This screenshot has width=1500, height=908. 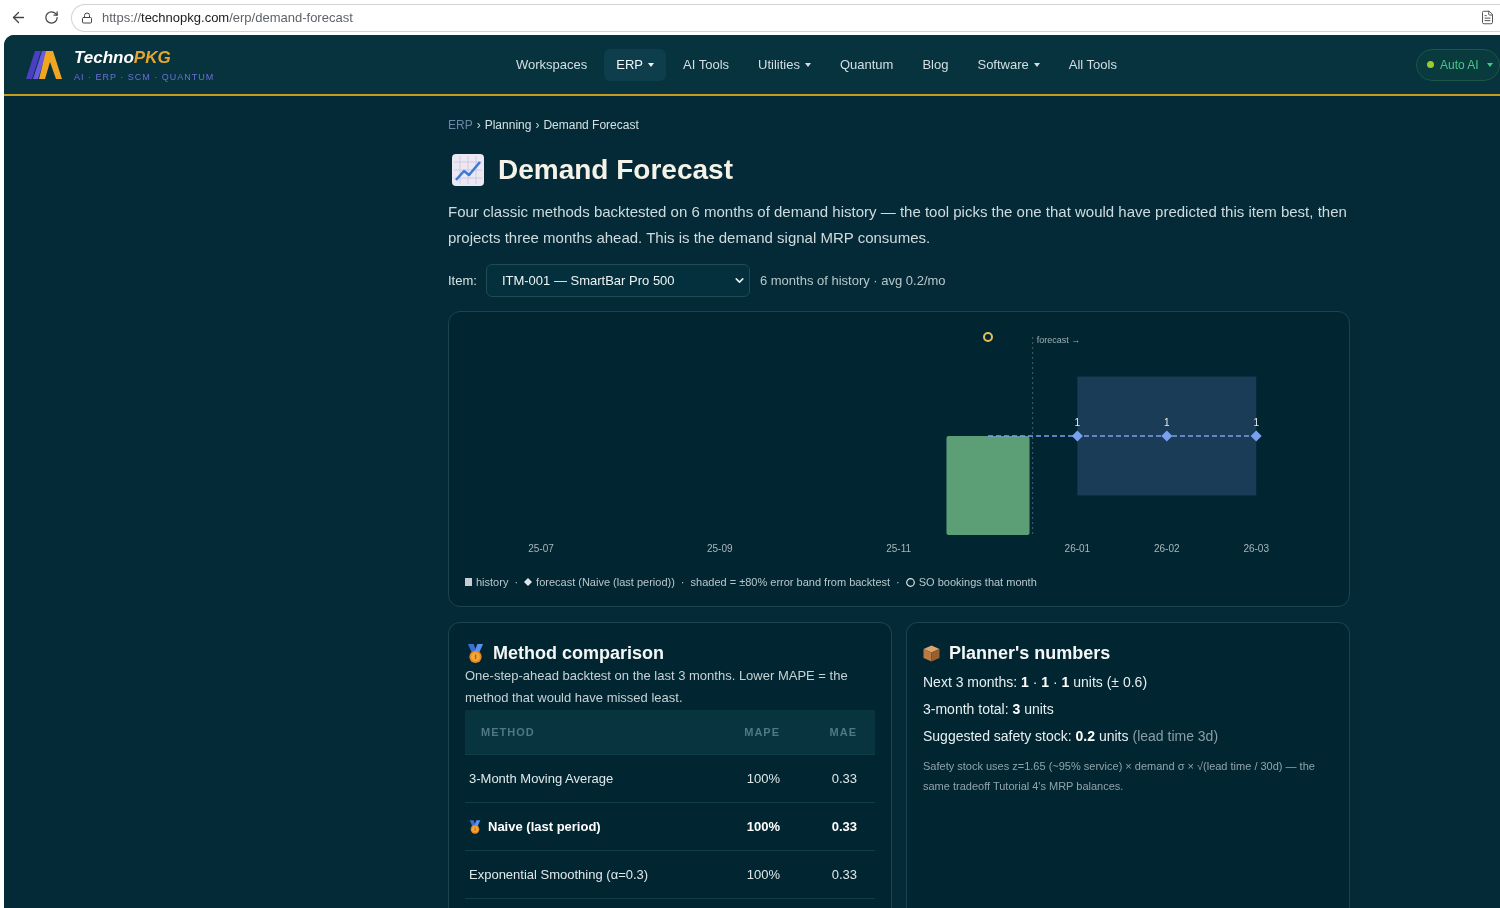 What do you see at coordinates (1119, 776) in the screenshot?
I see `planner-footnote: Safety stock uses z=1.65 (~95% service) × demand σ × √(lead time / 30d) — the same tradeoff Tutorial 4's MRP balances.` at bounding box center [1119, 776].